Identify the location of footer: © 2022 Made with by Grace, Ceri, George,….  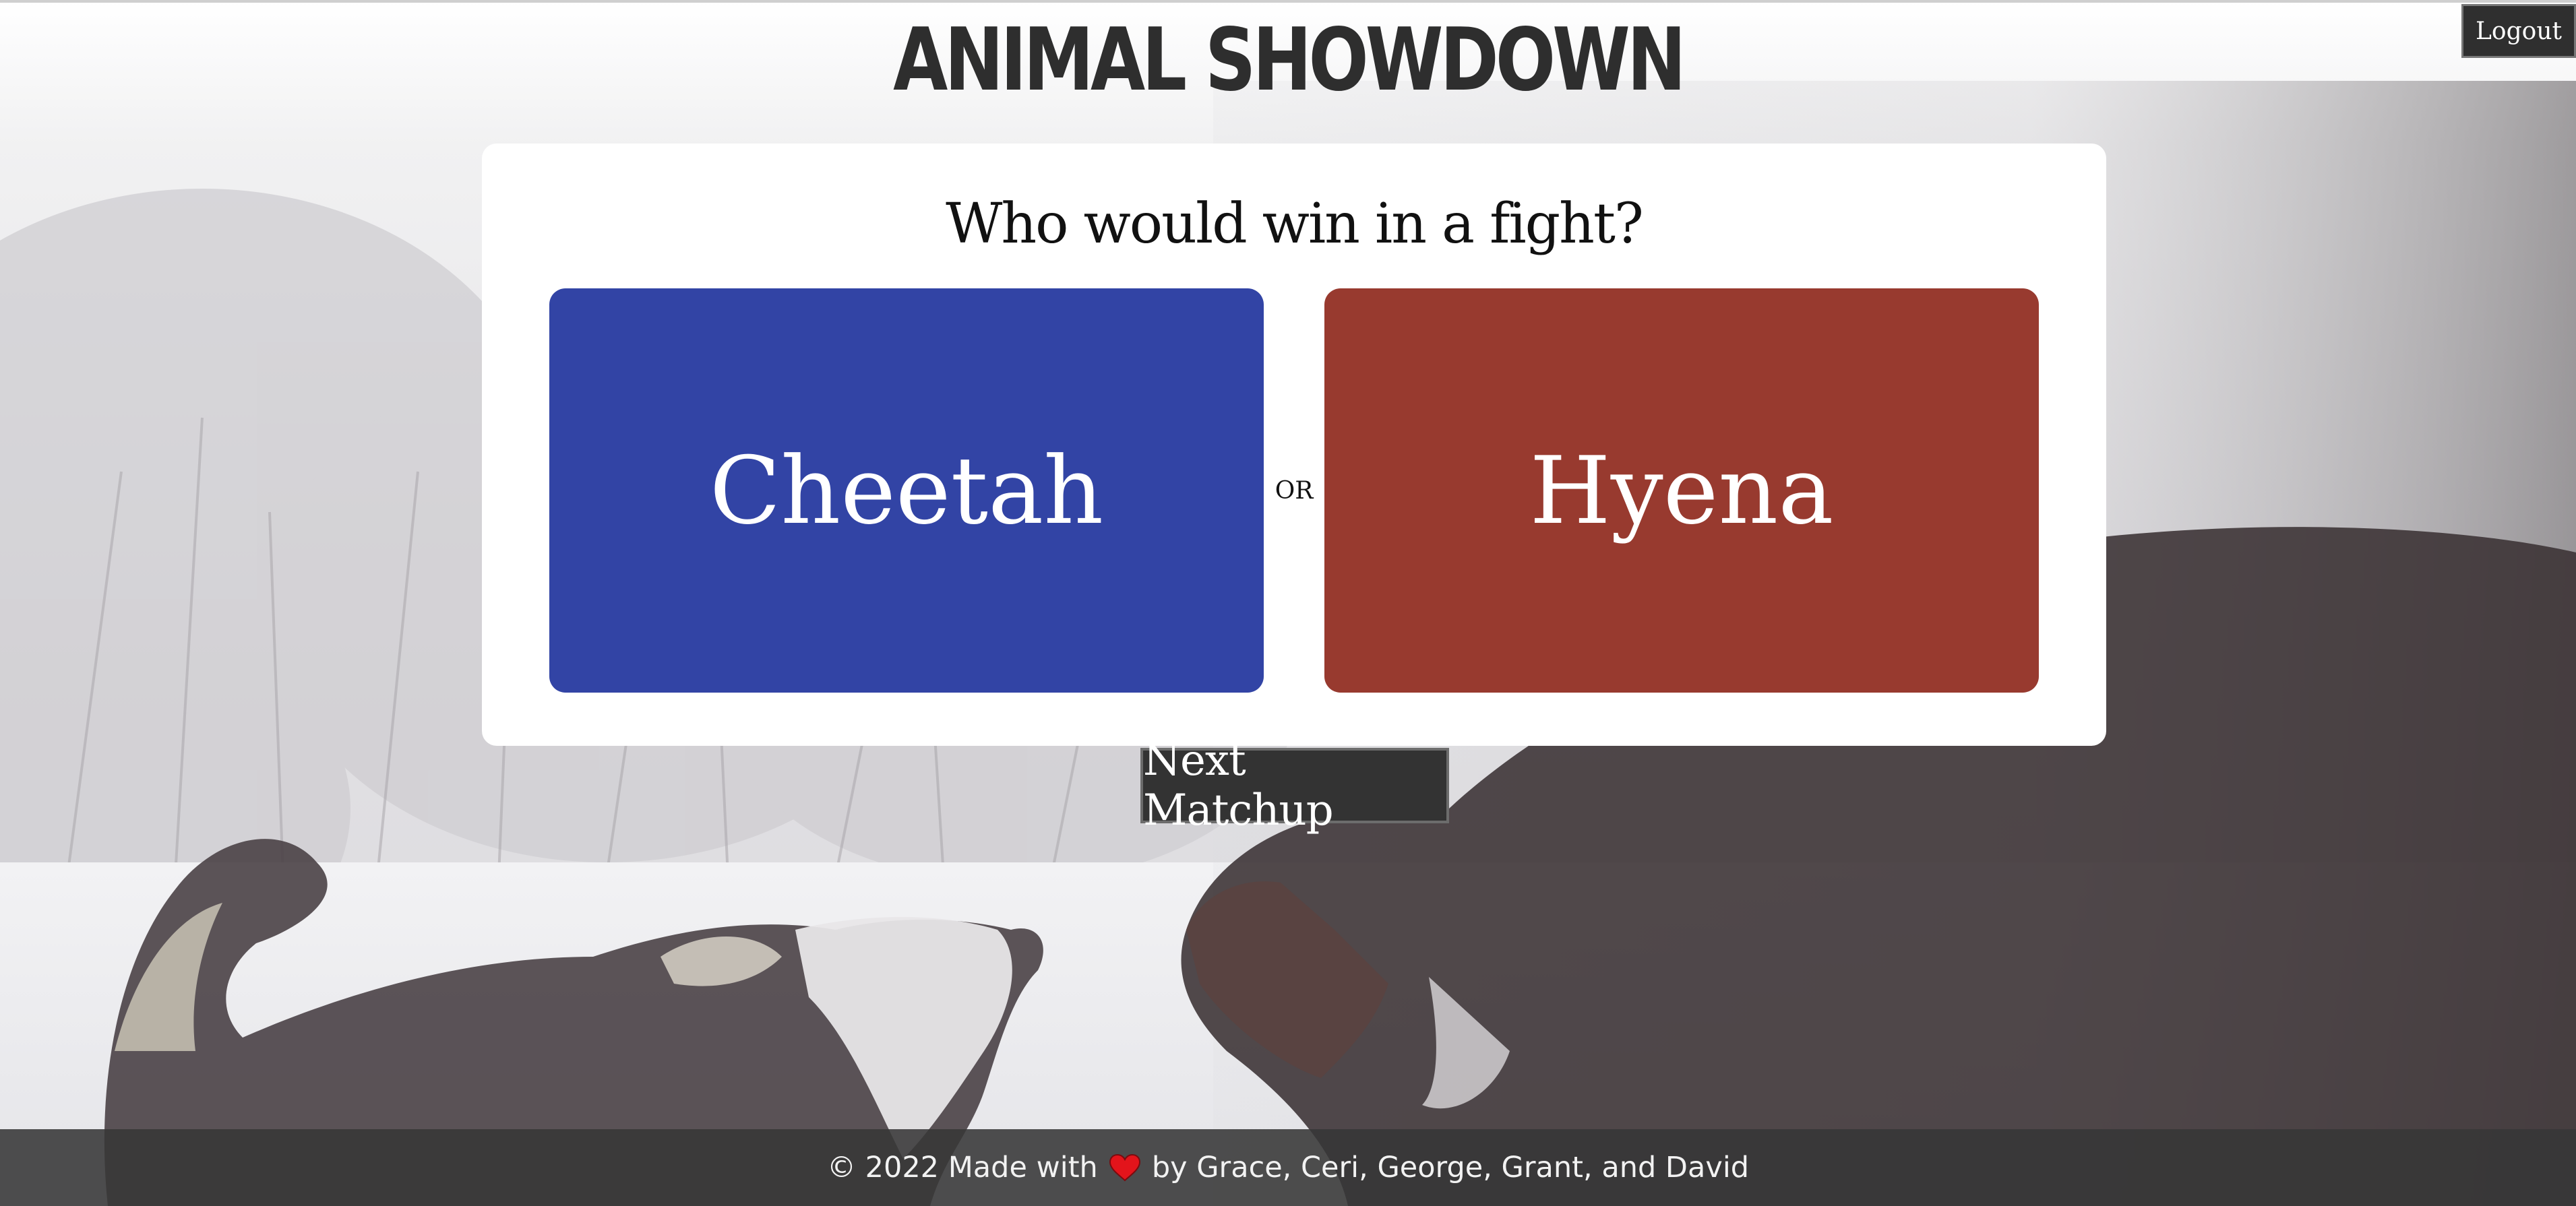
(1288, 1167).